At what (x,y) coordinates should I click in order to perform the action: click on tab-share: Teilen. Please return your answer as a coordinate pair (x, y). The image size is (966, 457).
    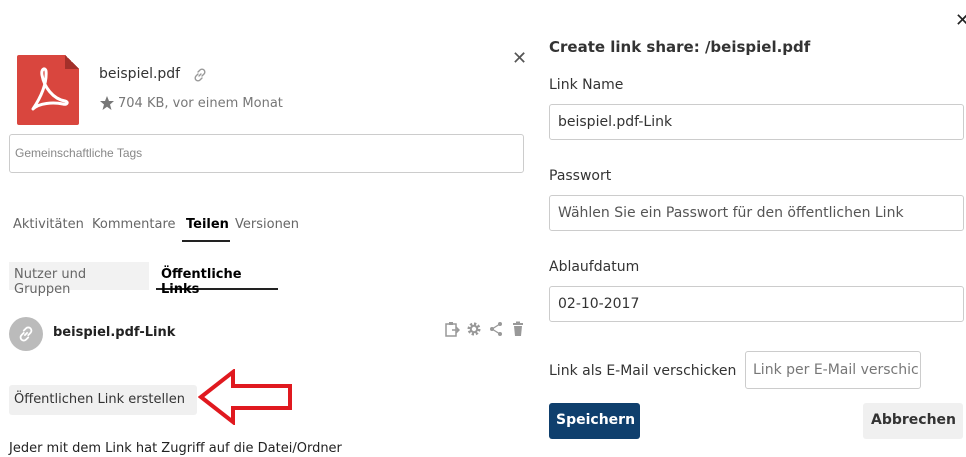
    Looking at the image, I should click on (207, 224).